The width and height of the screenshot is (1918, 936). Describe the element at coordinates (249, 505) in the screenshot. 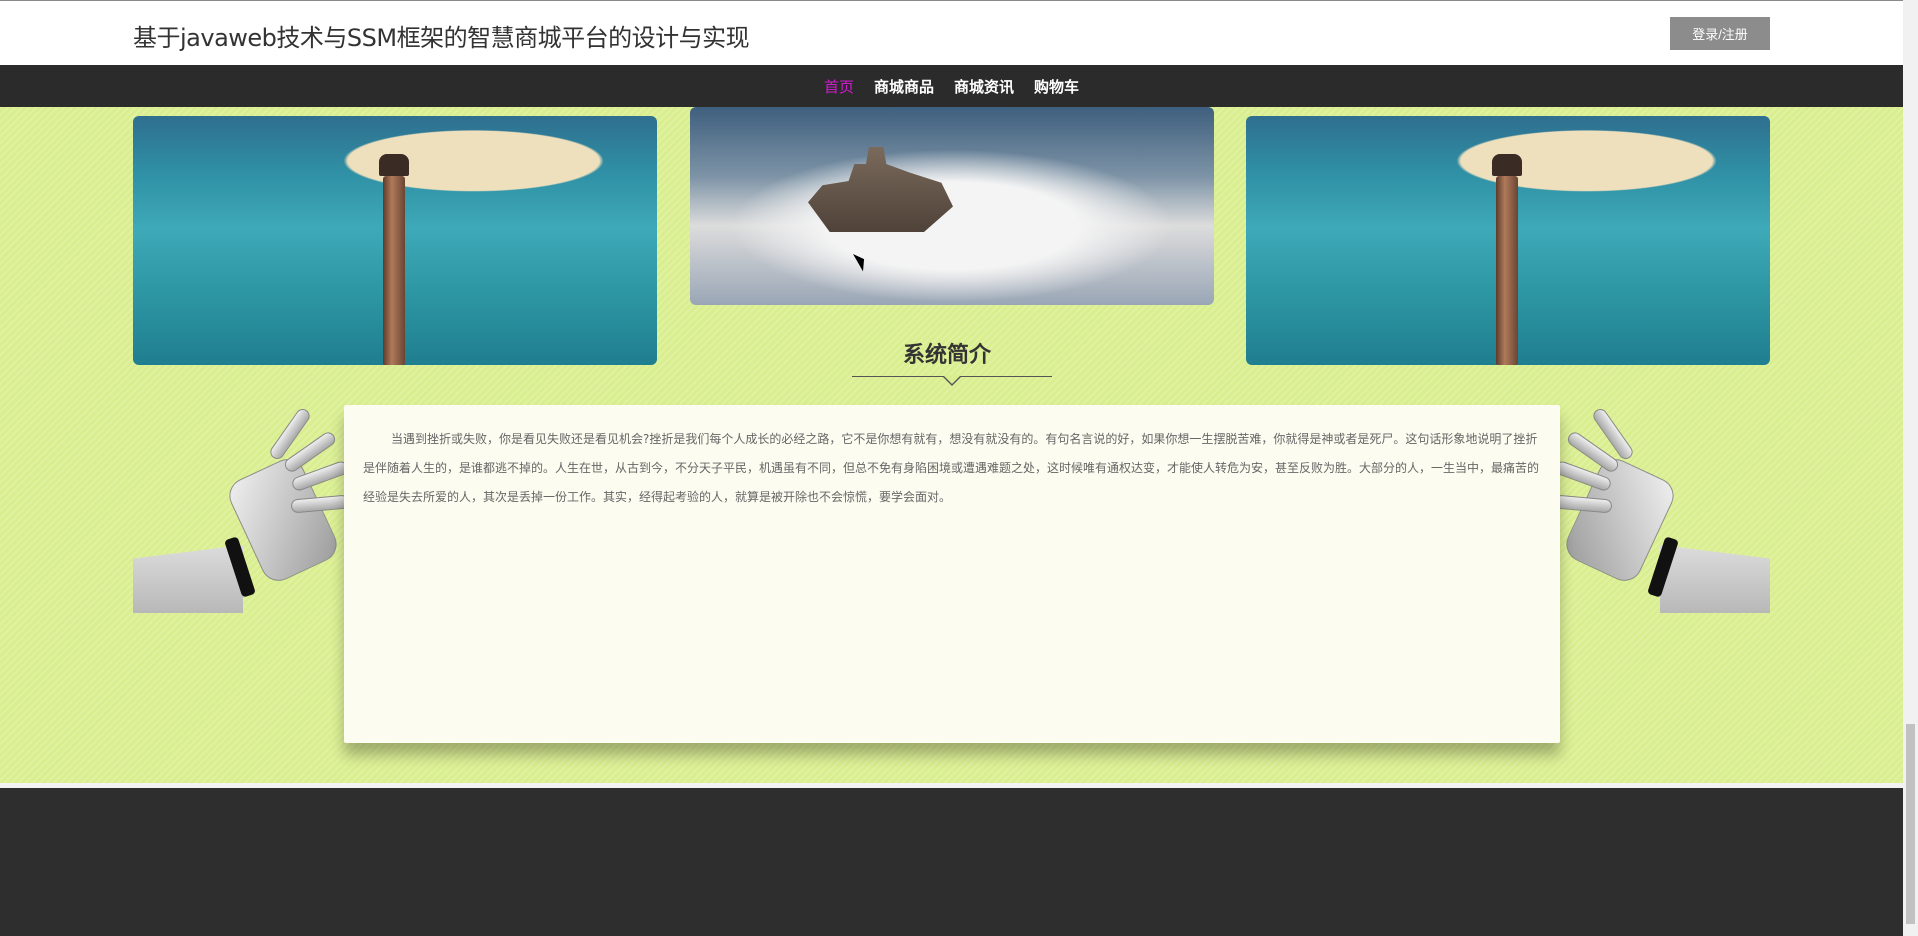

I see `robot-hand-left-icon` at that location.